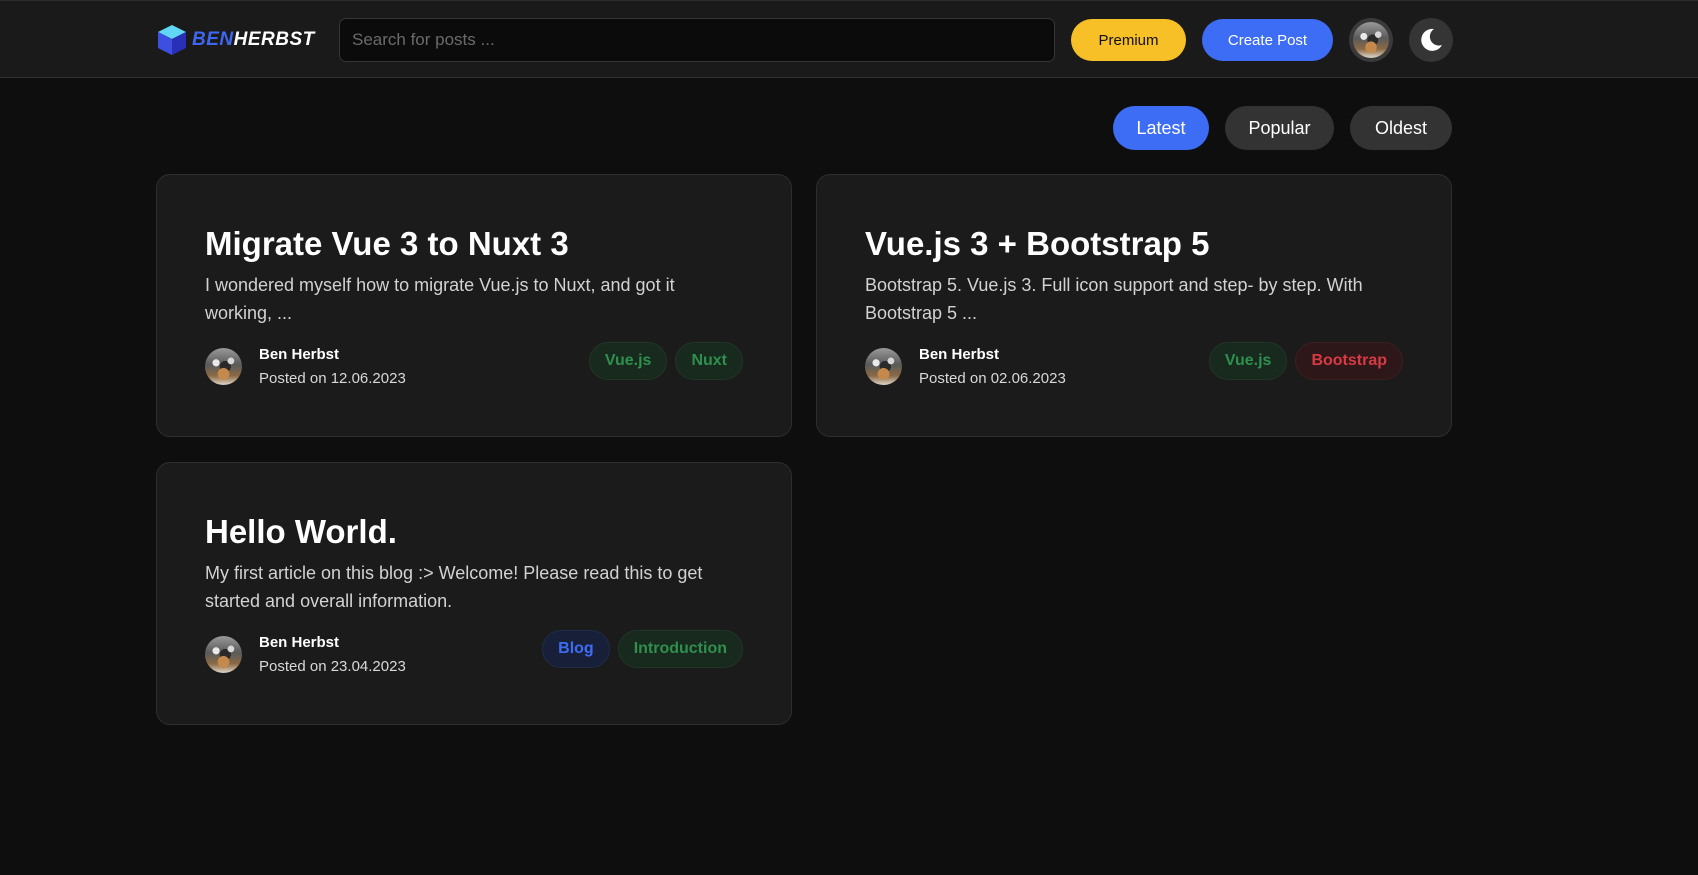  Describe the element at coordinates (576, 649) in the screenshot. I see `tag-blog: Blog` at that location.